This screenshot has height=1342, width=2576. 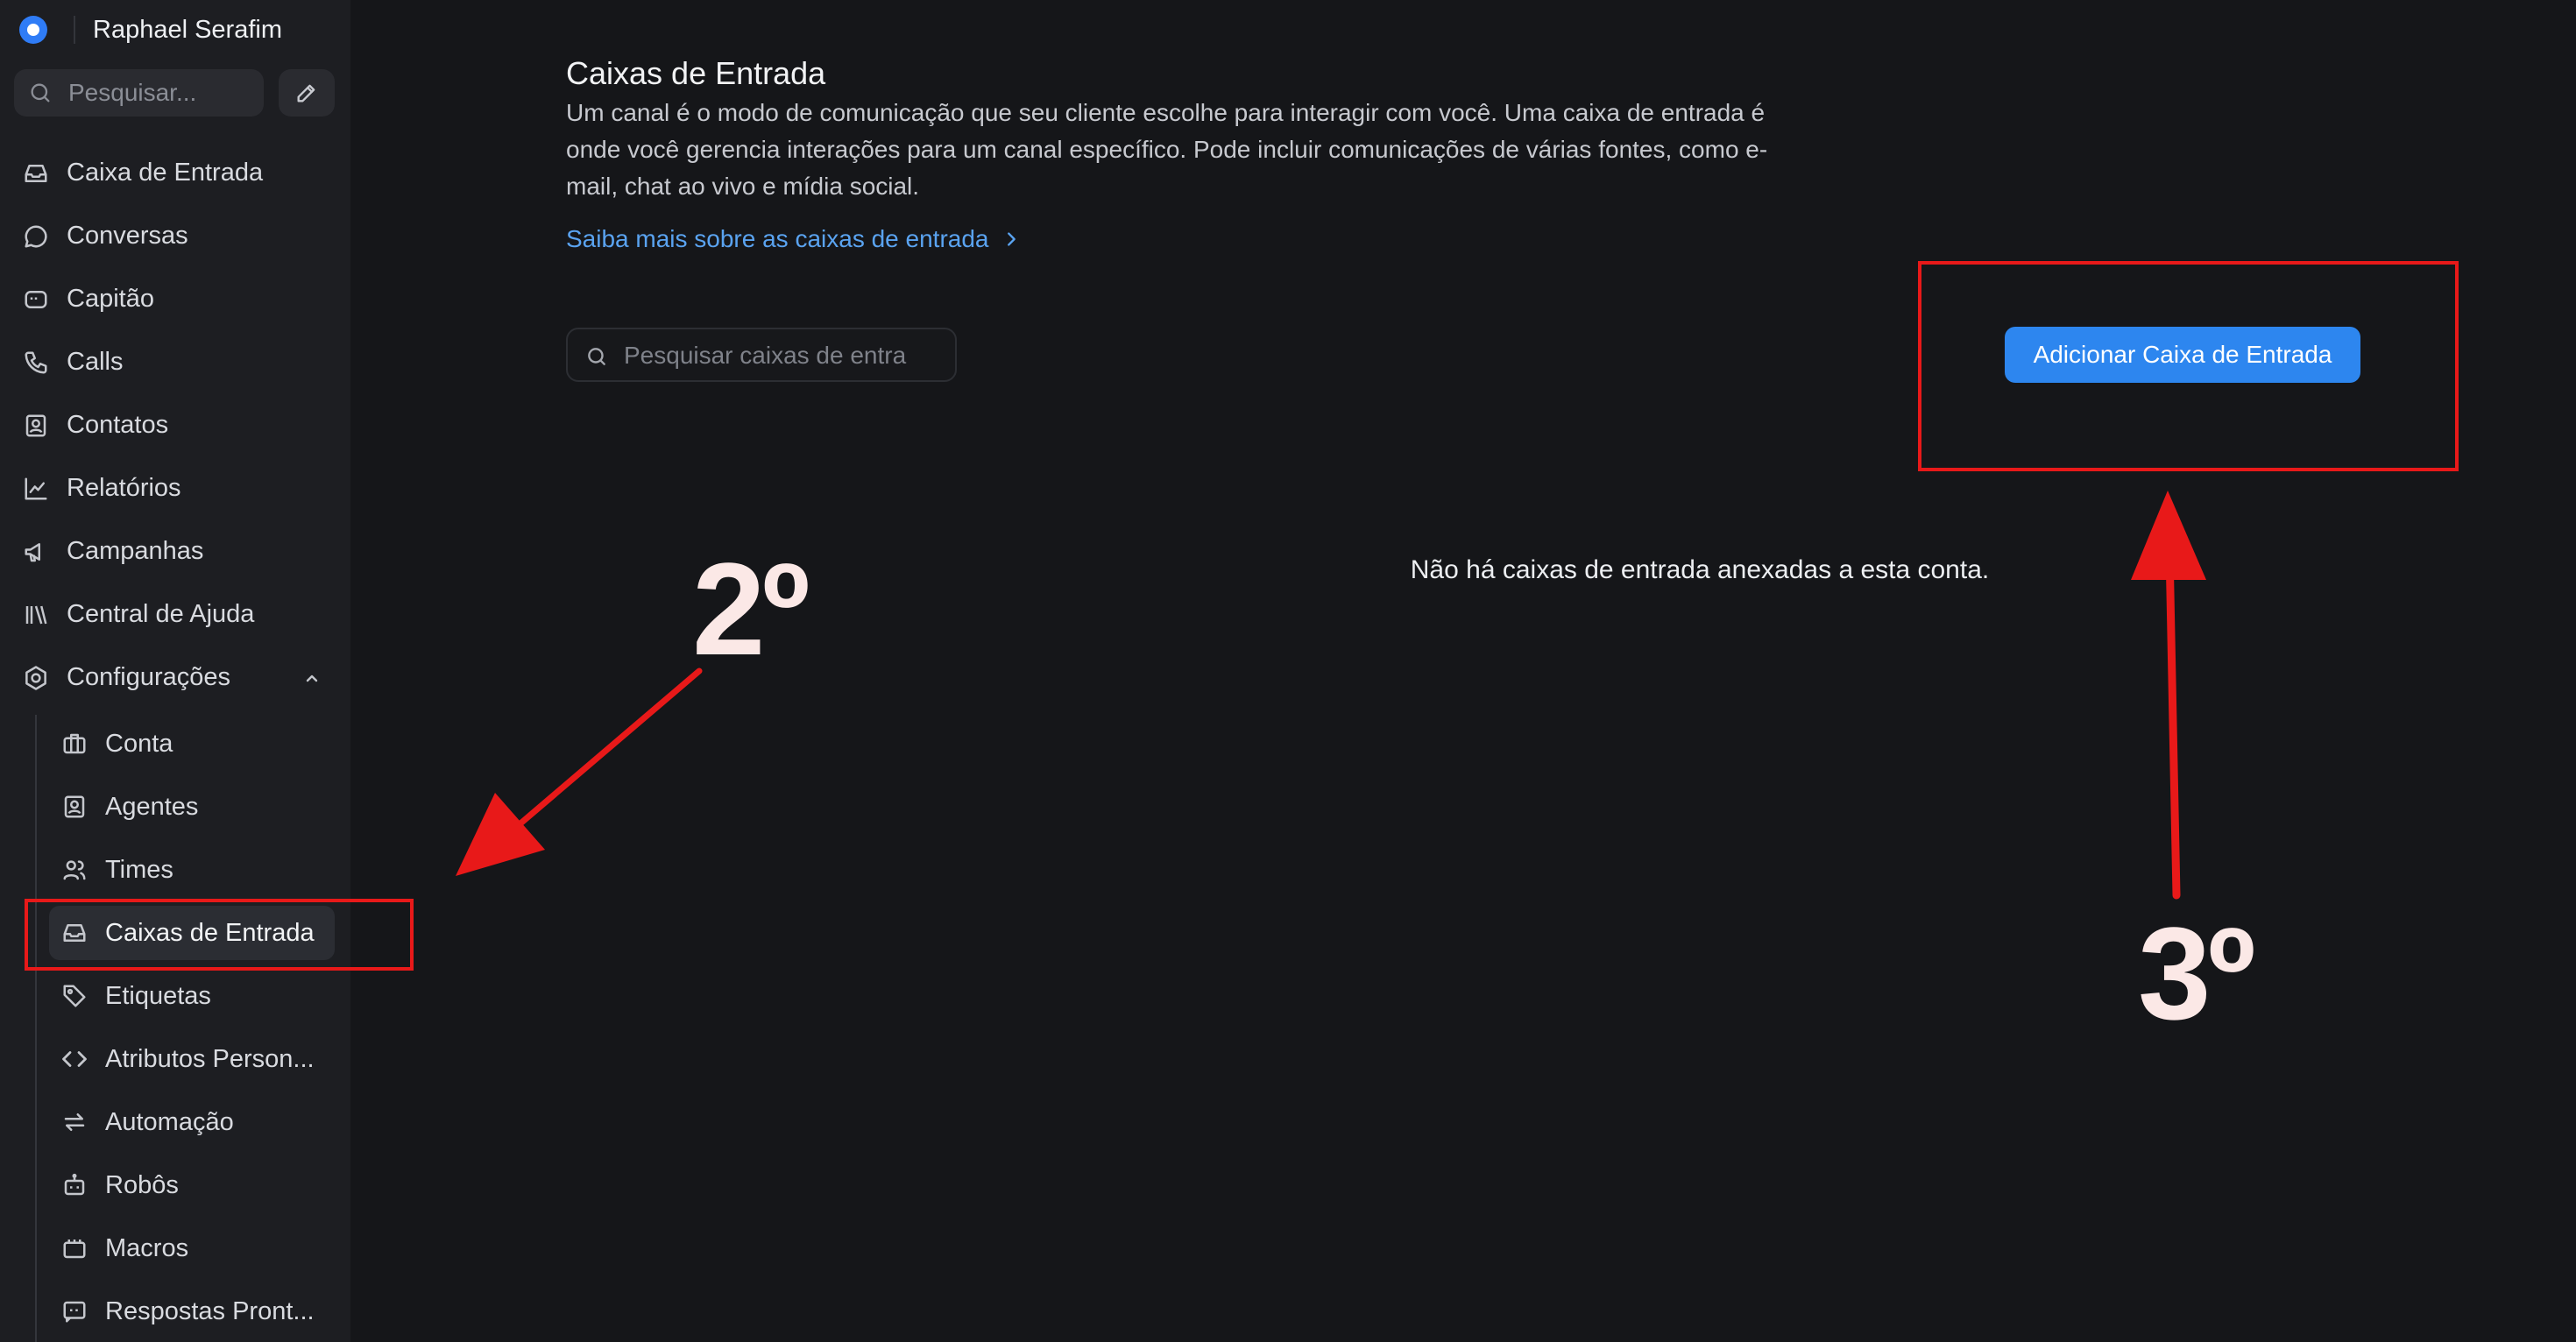 I want to click on settings-item-bots: Robôs, so click(x=192, y=1185).